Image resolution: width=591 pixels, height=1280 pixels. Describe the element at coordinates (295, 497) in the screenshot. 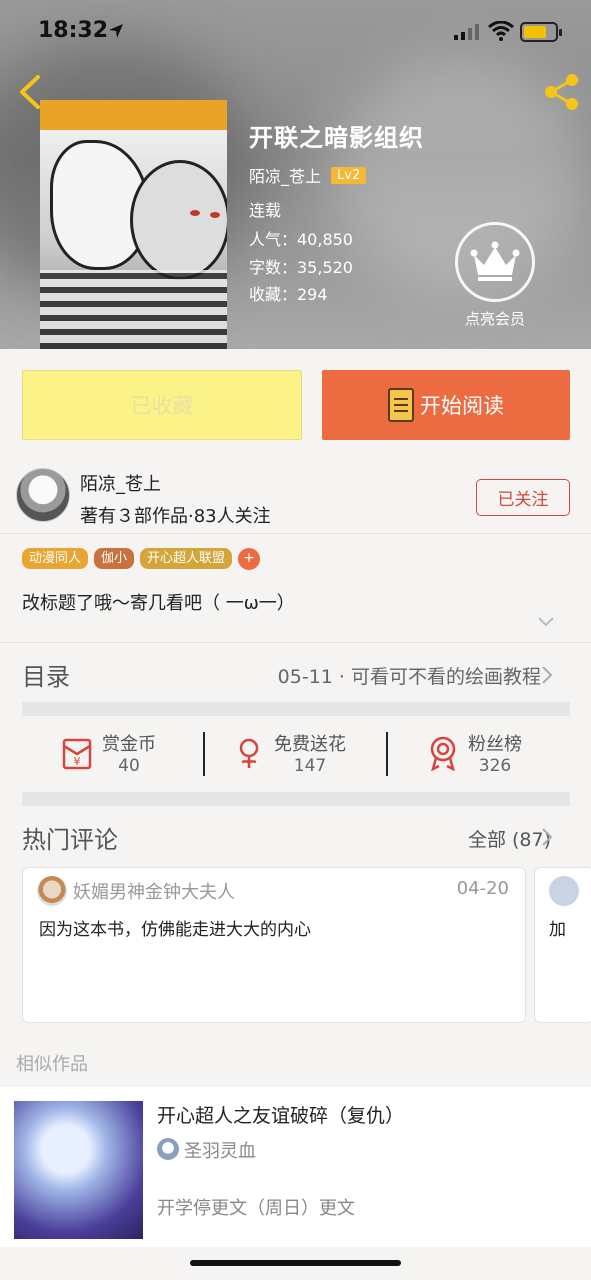

I see `author-row: 陌凉_苍上 著有３部作品·83人关注 已关注` at that location.